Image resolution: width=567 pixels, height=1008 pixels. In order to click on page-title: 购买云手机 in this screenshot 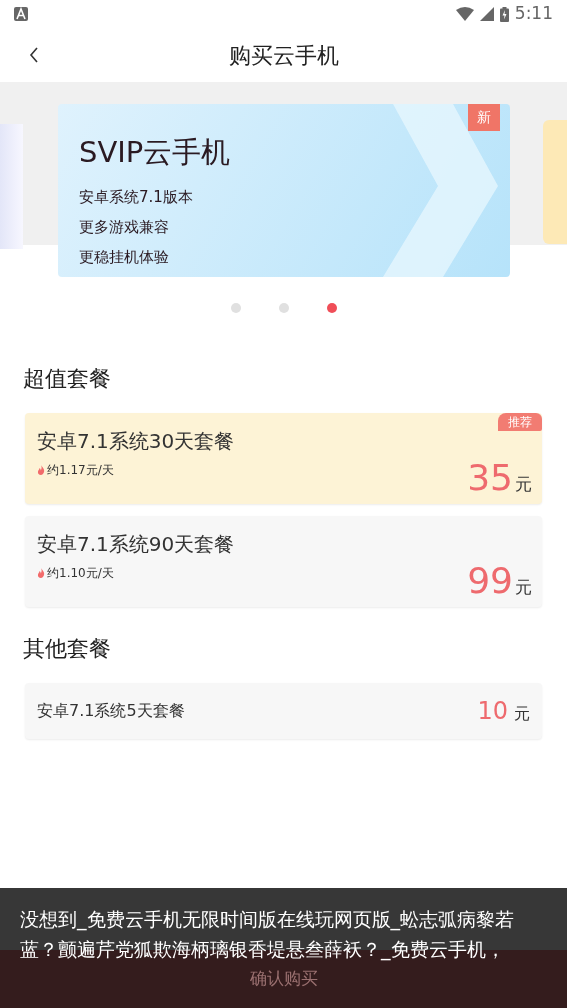, I will do `click(283, 55)`.